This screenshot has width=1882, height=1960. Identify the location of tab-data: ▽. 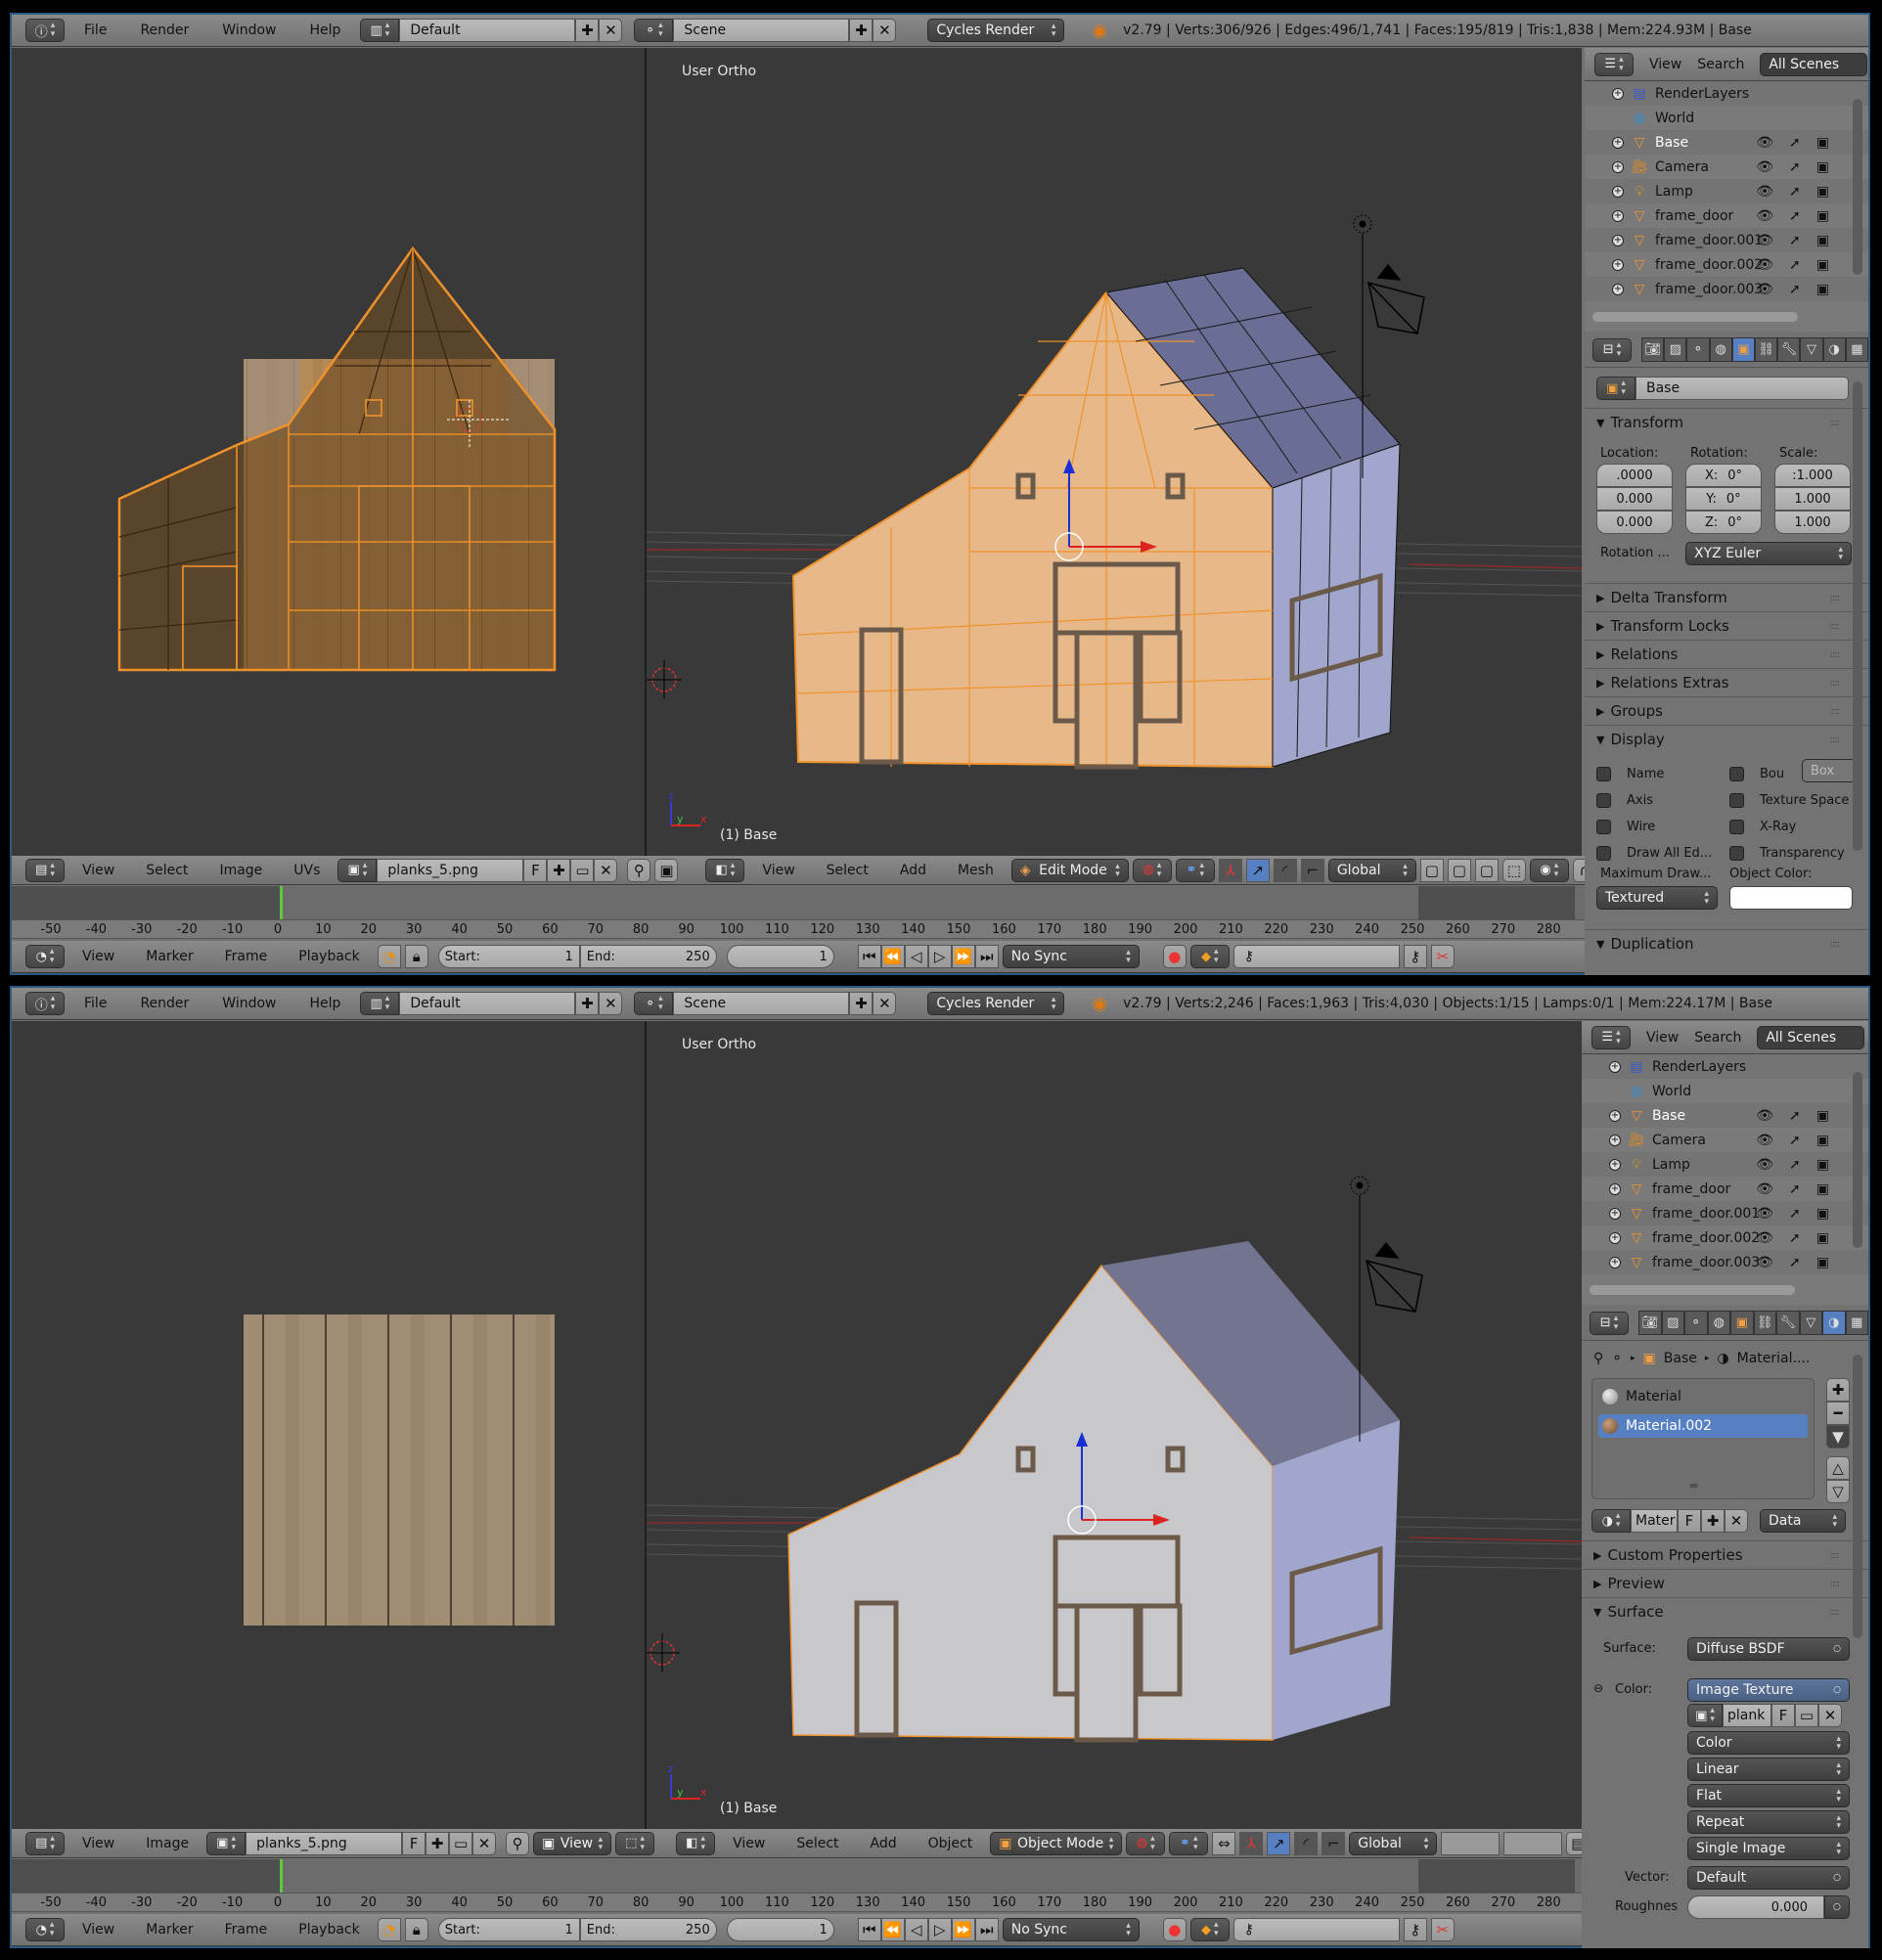
(1810, 1323).